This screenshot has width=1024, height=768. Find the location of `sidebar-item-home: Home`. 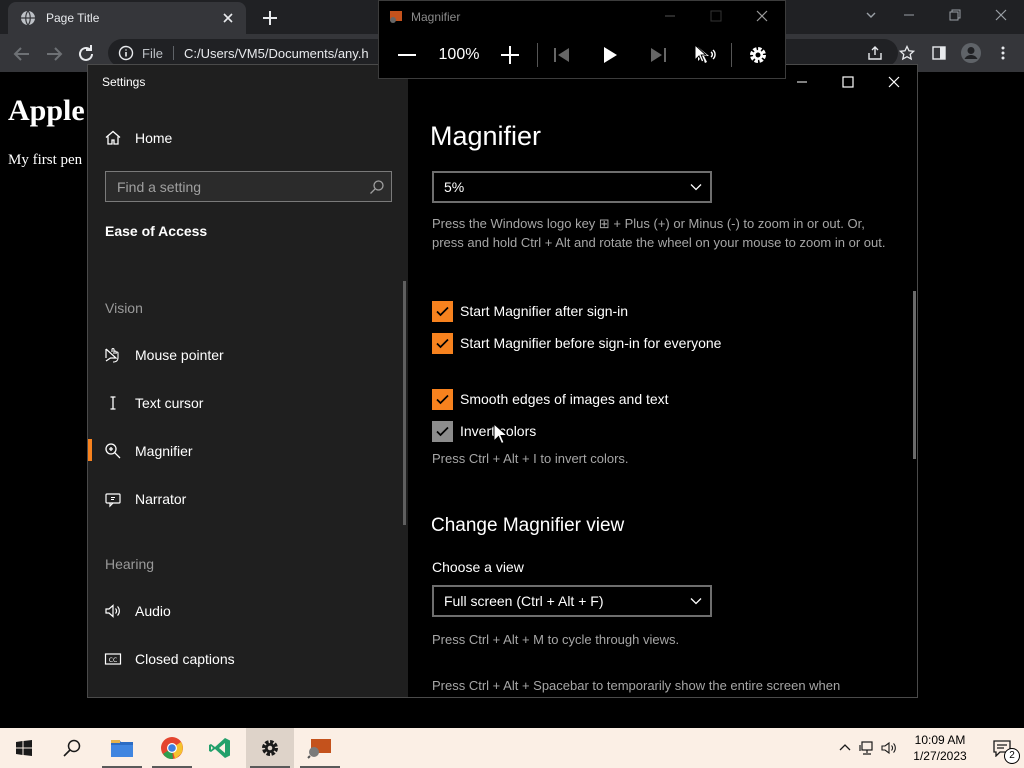

sidebar-item-home: Home is located at coordinates (248, 138).